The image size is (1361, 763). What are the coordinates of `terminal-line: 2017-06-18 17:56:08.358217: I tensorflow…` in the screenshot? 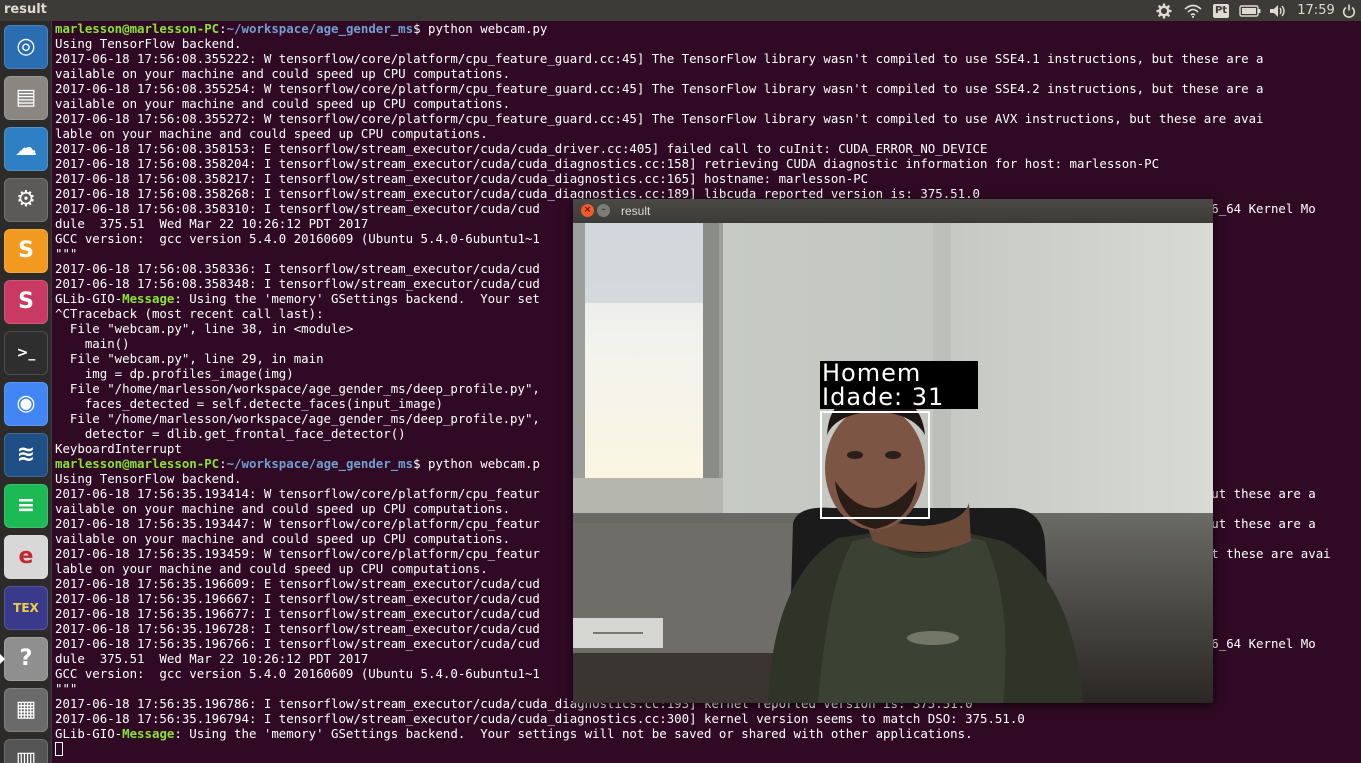 It's located at (462, 178).